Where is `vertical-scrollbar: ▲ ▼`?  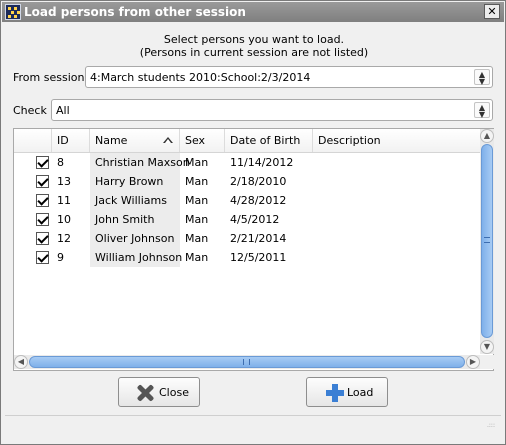
vertical-scrollbar: ▲ ▼ is located at coordinates (487, 241).